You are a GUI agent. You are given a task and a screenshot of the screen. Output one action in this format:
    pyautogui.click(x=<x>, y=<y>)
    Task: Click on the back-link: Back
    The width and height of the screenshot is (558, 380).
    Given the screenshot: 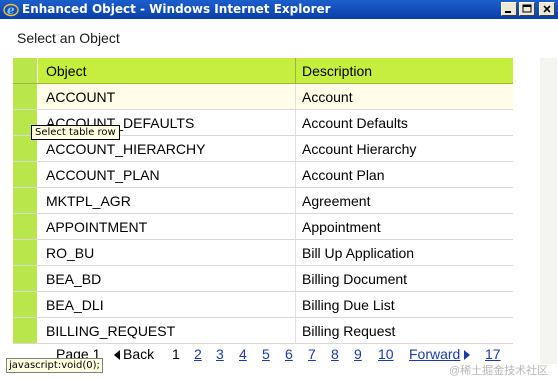 What is the action you would take?
    pyautogui.click(x=138, y=354)
    